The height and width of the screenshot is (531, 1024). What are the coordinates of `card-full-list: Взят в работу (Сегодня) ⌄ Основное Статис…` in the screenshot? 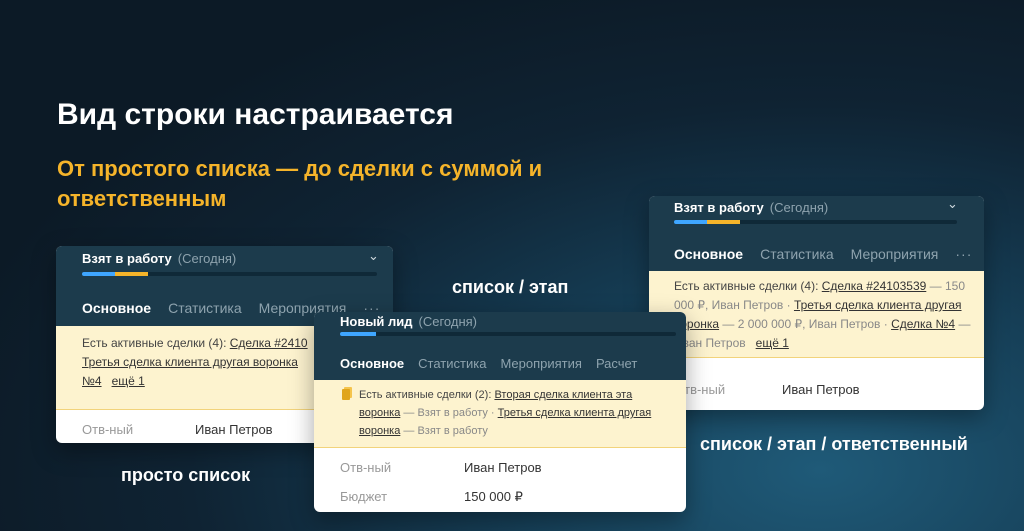 It's located at (816, 303).